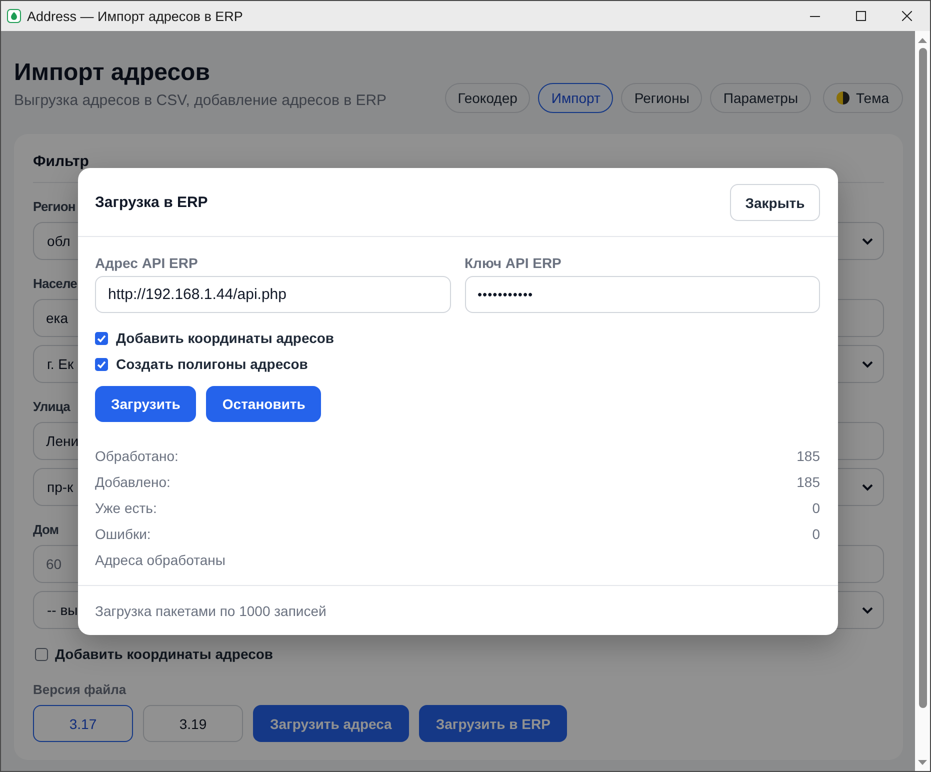 The image size is (931, 772). I want to click on scrollbar, so click(922, 401).